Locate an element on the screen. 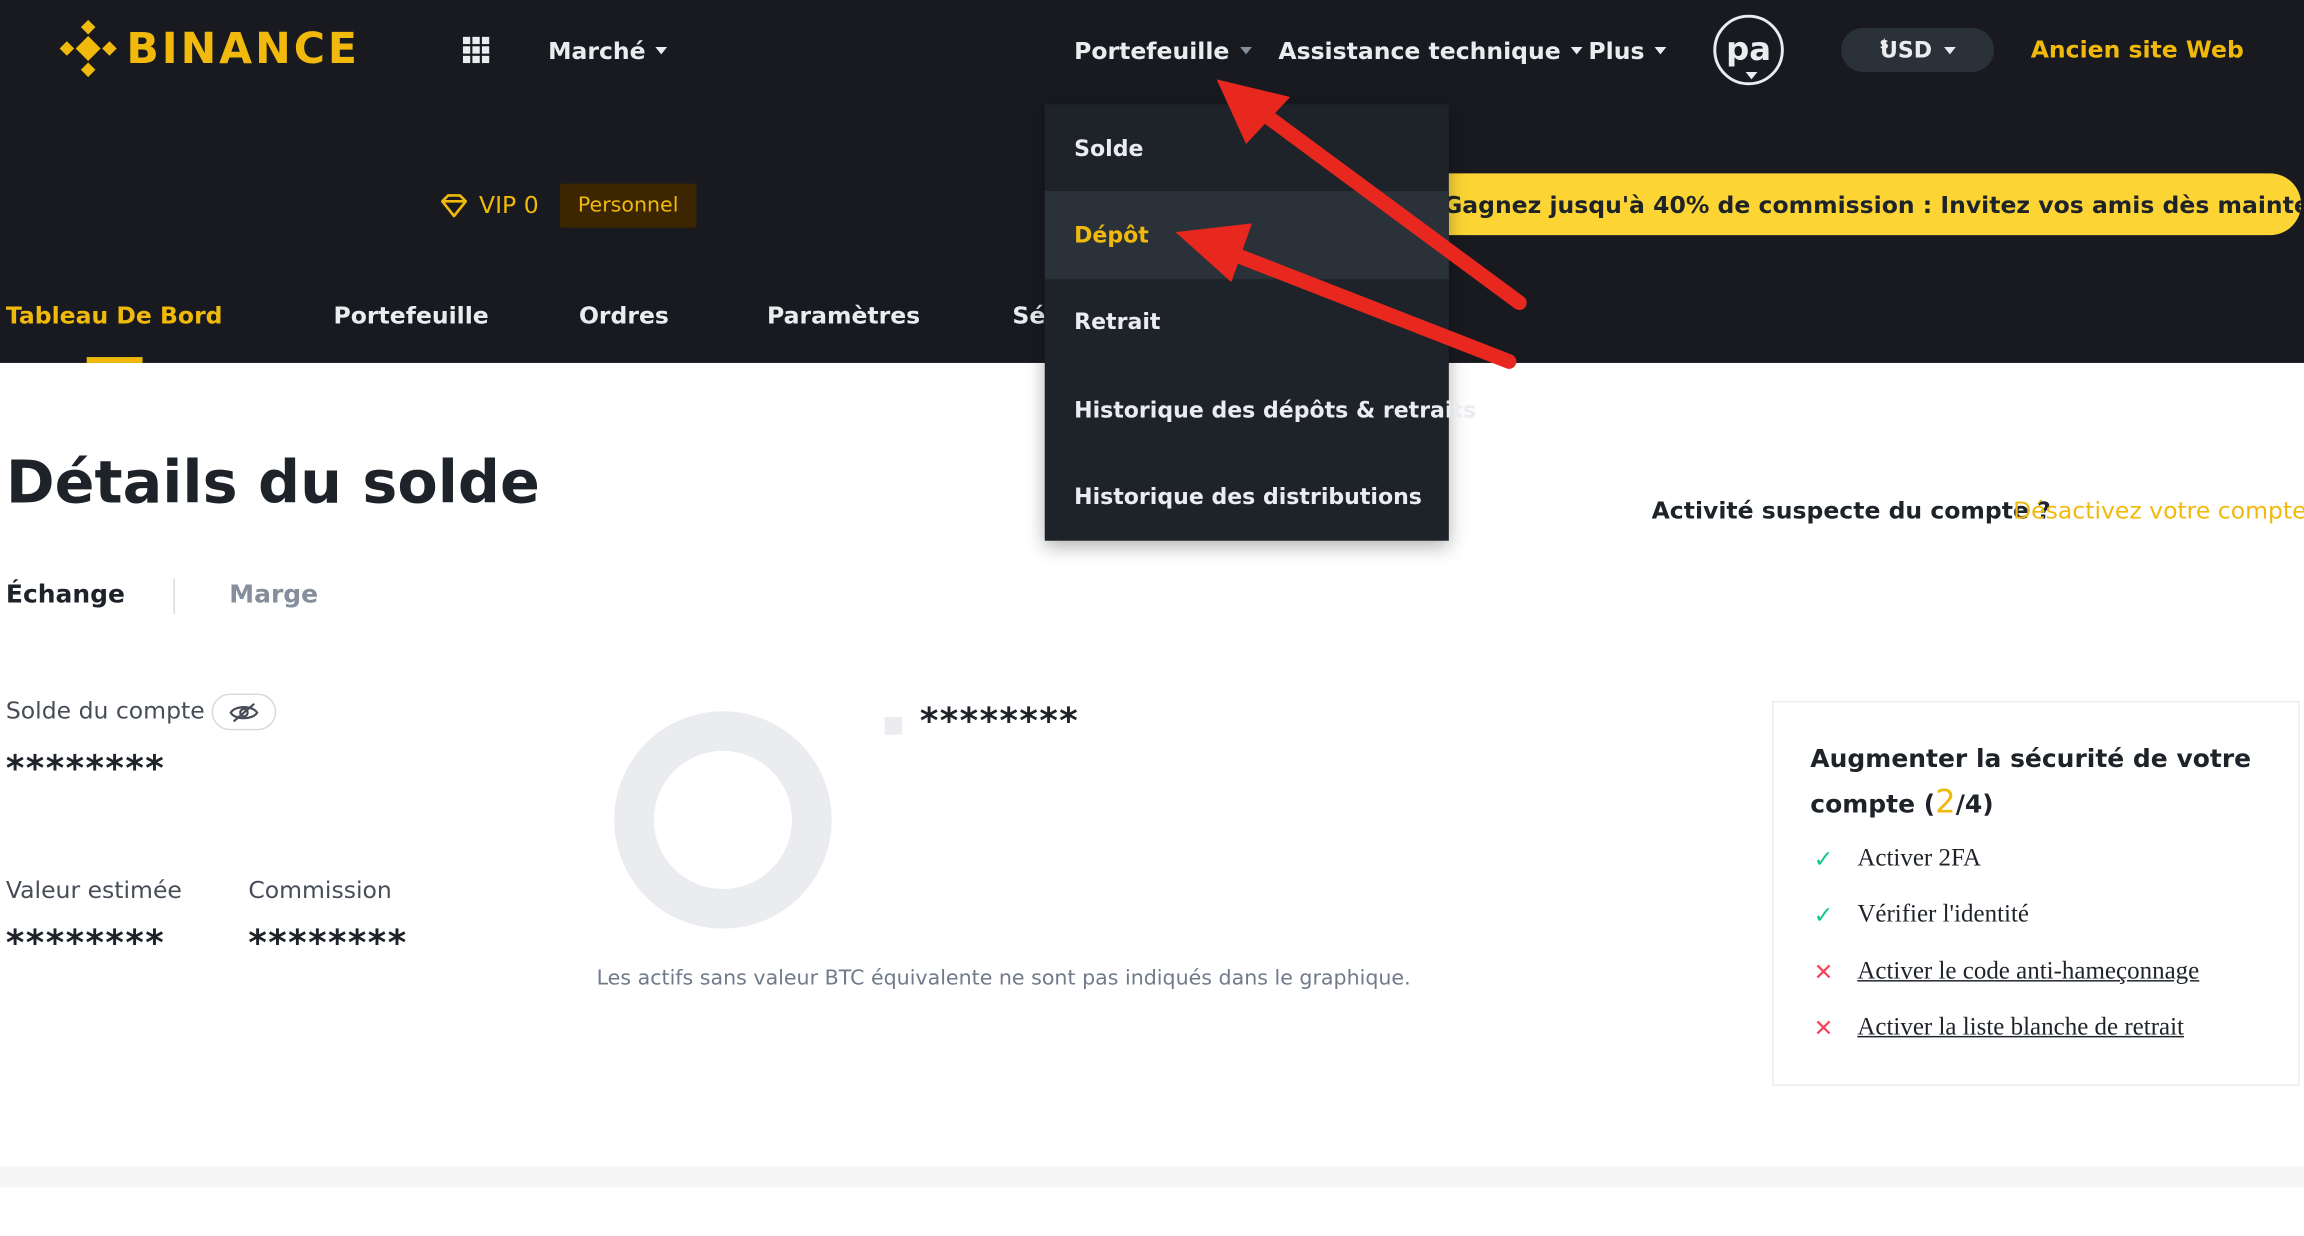 Image resolution: width=2304 pixels, height=1236 pixels. balance-donut-chart is located at coordinates (723, 820).